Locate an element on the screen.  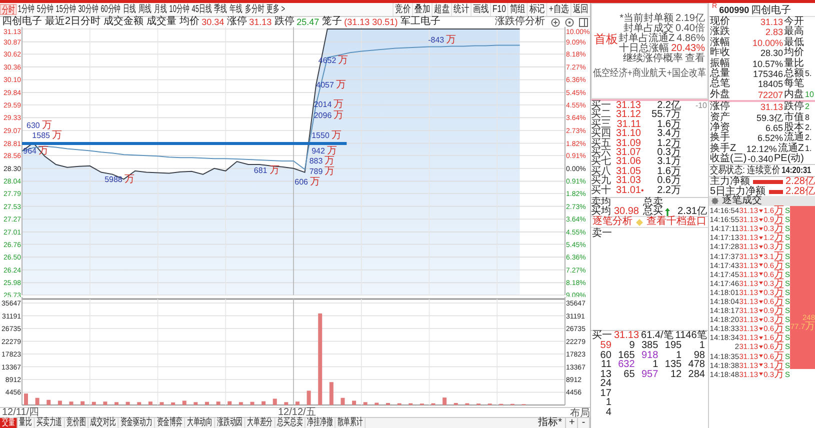
date-label: 12/12/五 is located at coordinates (297, 413).